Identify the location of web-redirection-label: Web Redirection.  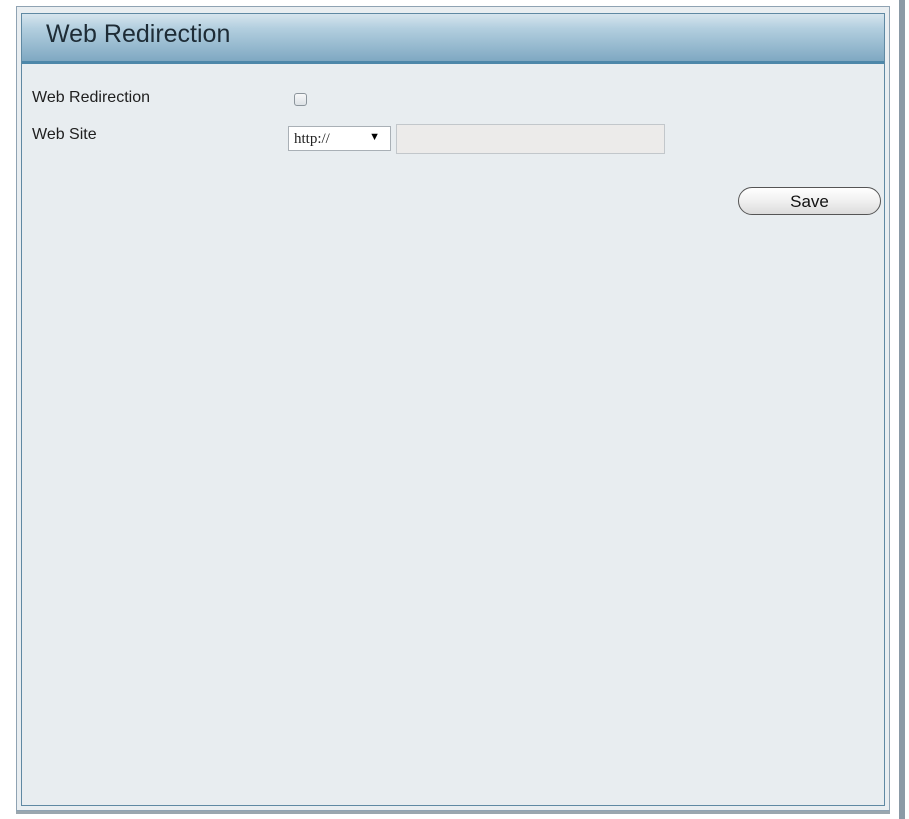
(91, 97).